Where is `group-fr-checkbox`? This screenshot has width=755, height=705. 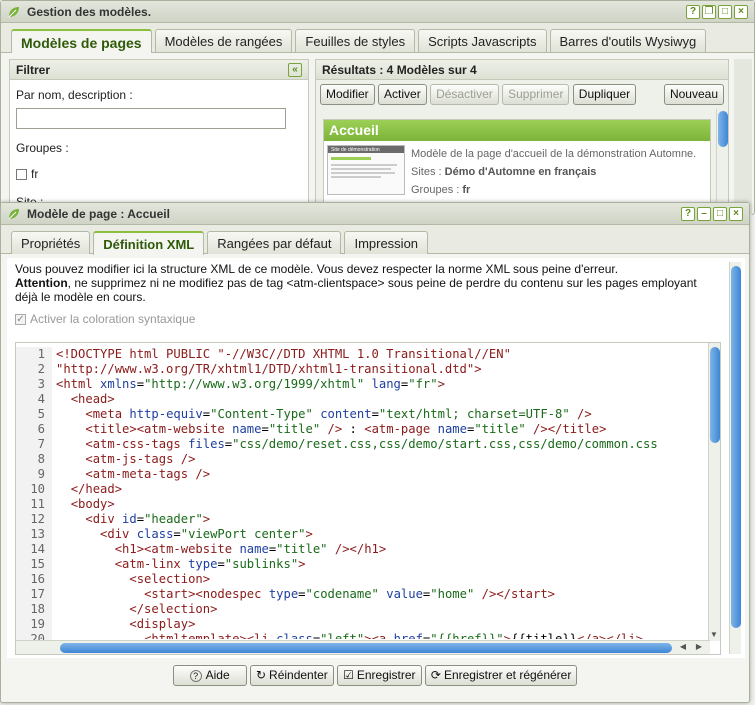 group-fr-checkbox is located at coordinates (21, 174).